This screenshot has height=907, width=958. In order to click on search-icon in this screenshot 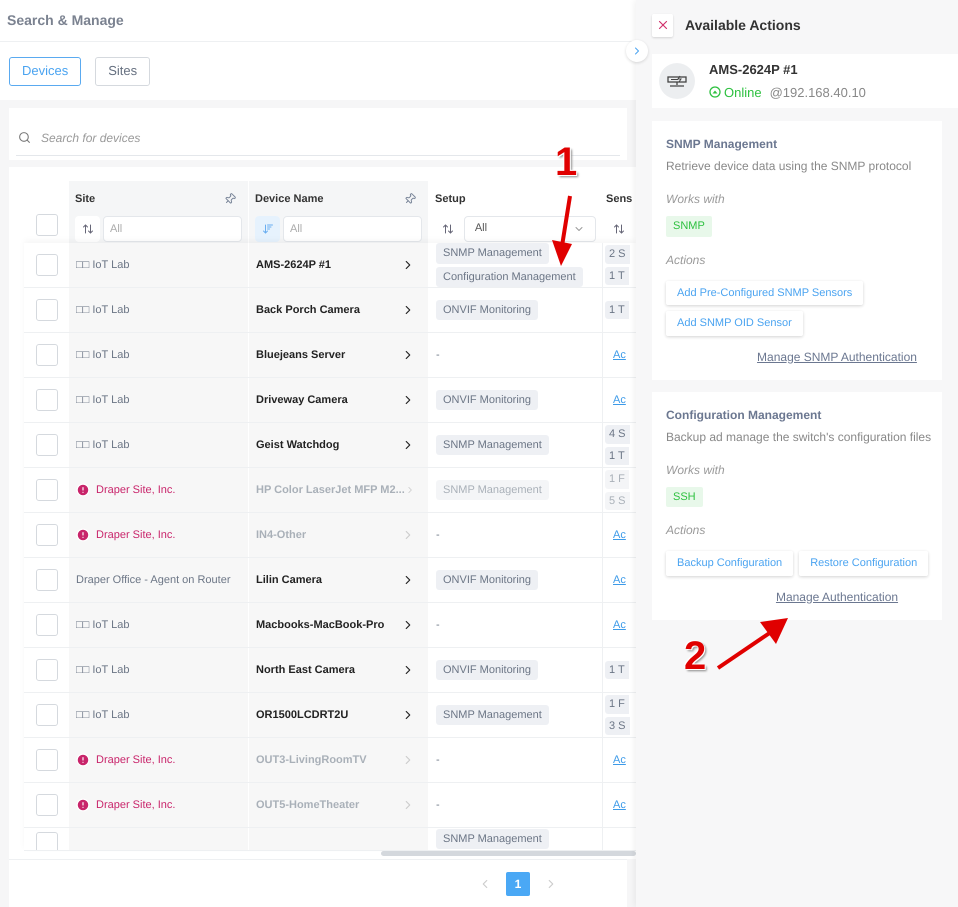, I will do `click(24, 137)`.